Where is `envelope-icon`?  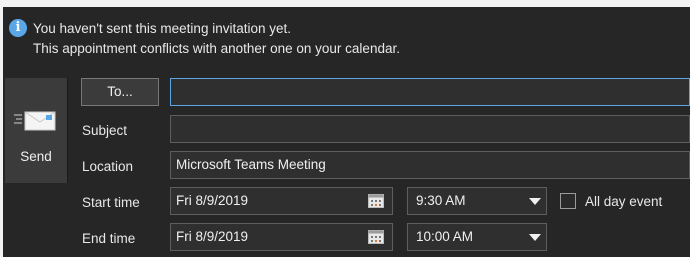
envelope-icon is located at coordinates (35, 121).